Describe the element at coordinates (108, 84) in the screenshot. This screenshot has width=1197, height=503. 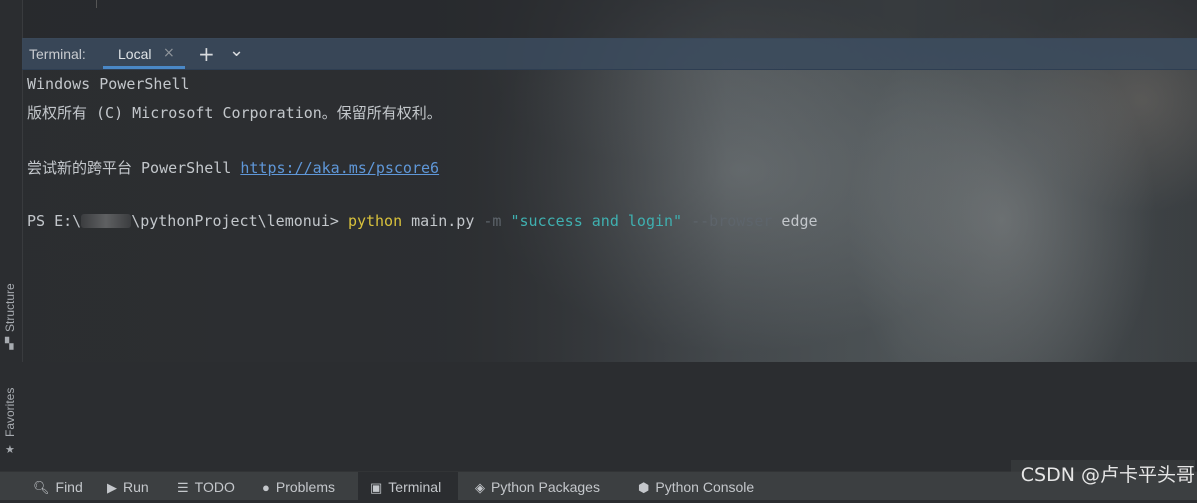
I see `console-line: Windows PowerShell` at that location.